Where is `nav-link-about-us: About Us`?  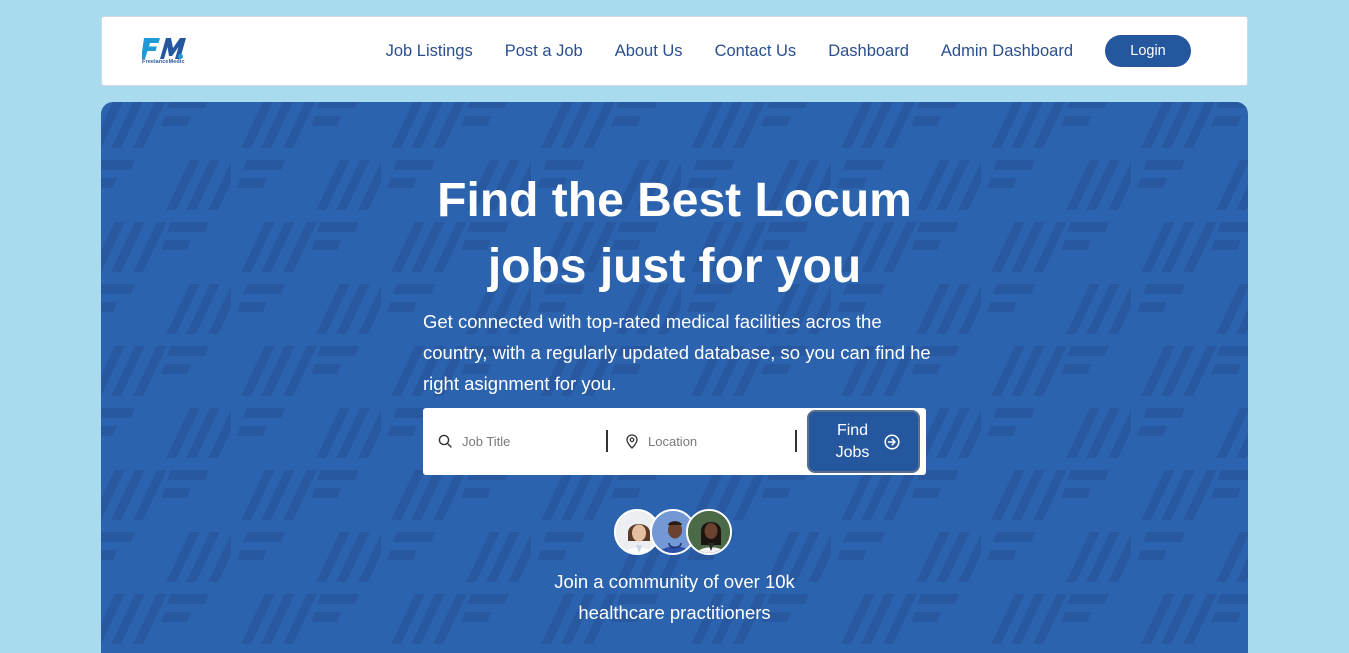
nav-link-about-us: About Us is located at coordinates (649, 51).